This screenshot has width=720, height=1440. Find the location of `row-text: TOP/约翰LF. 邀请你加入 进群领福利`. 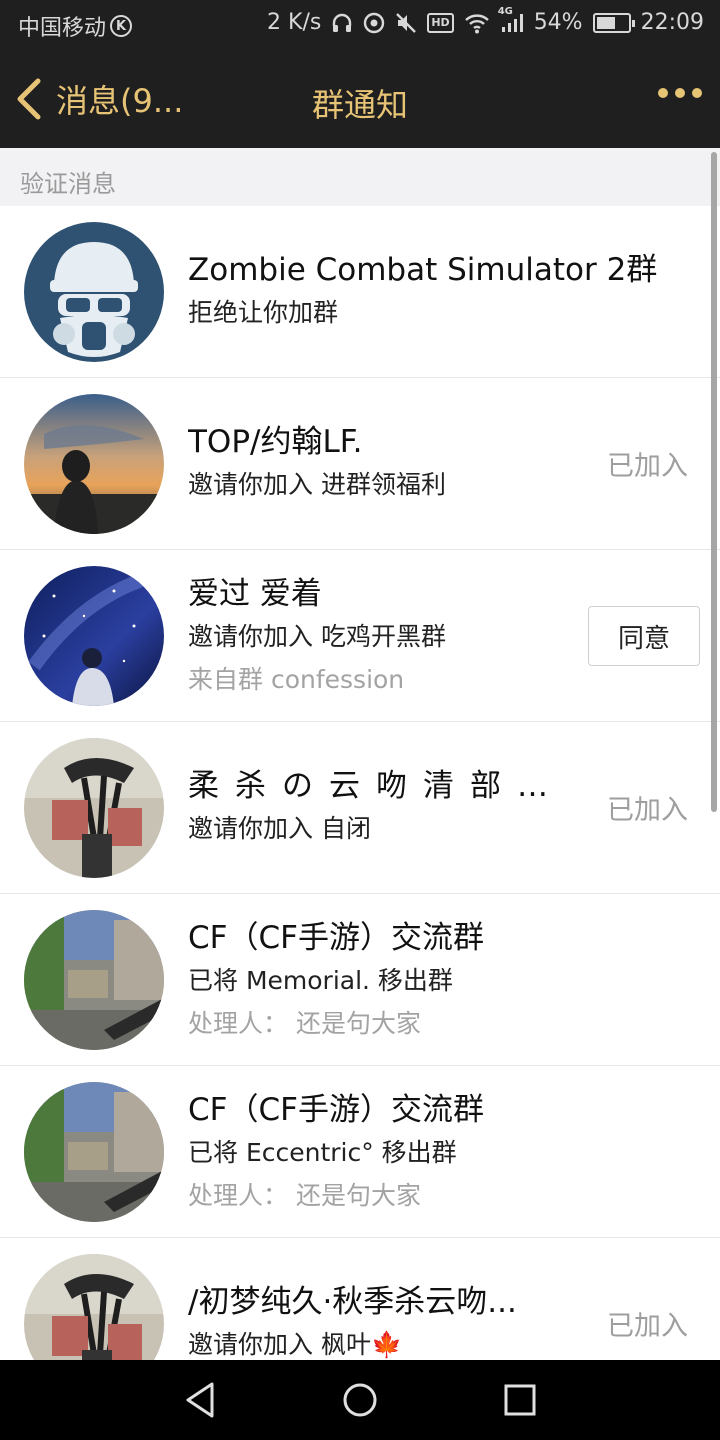

row-text: TOP/约翰LF. 邀请你加入 进群领福利 is located at coordinates (379, 463).